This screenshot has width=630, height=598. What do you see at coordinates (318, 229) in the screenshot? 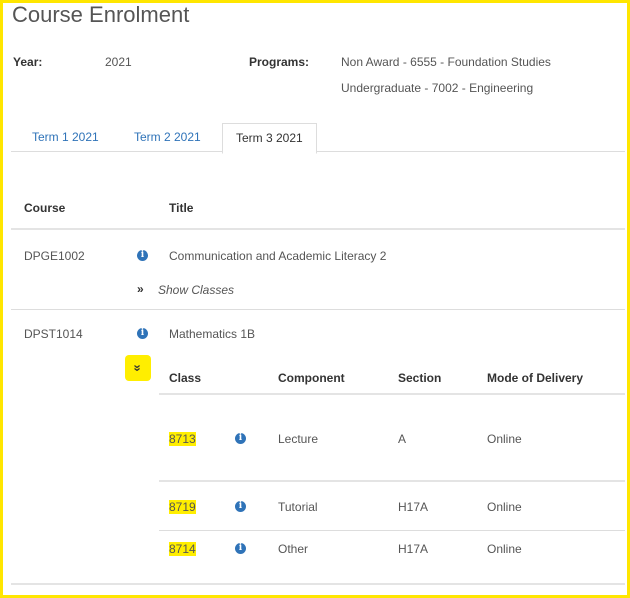
I see `header-divider` at bounding box center [318, 229].